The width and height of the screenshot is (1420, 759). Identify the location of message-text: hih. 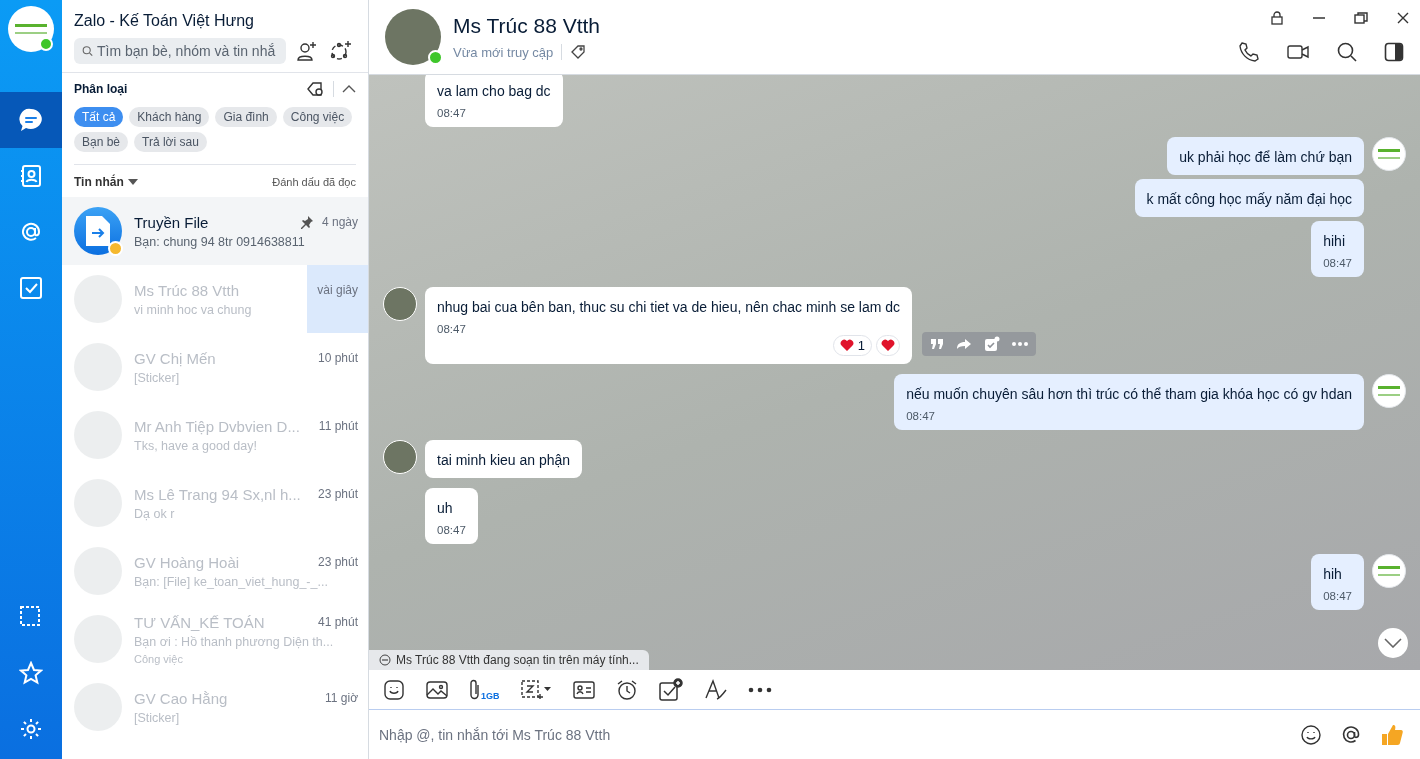
(1333, 574).